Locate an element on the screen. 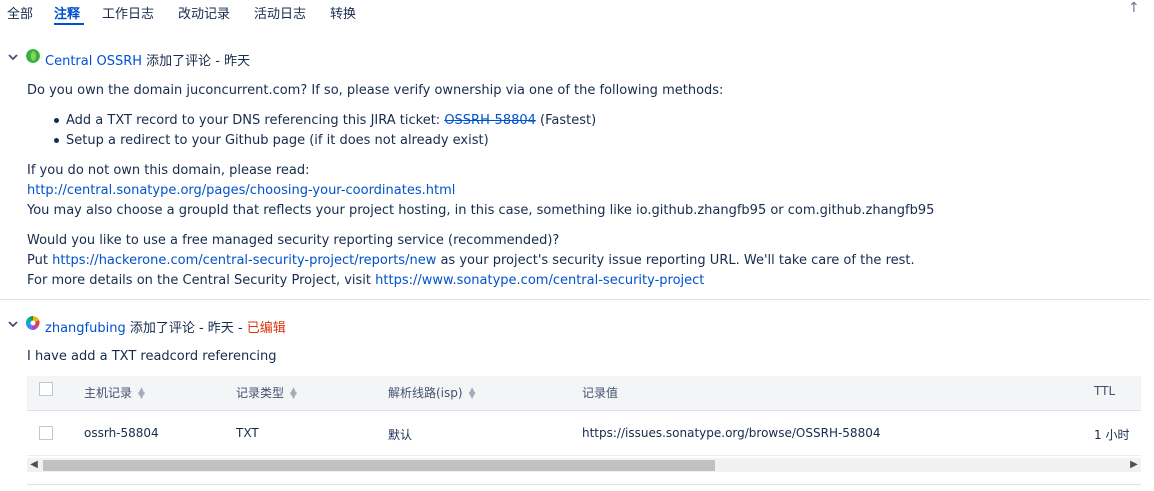 The width and height of the screenshot is (1154, 491). green-leaf-avatar-icon is located at coordinates (33, 56).